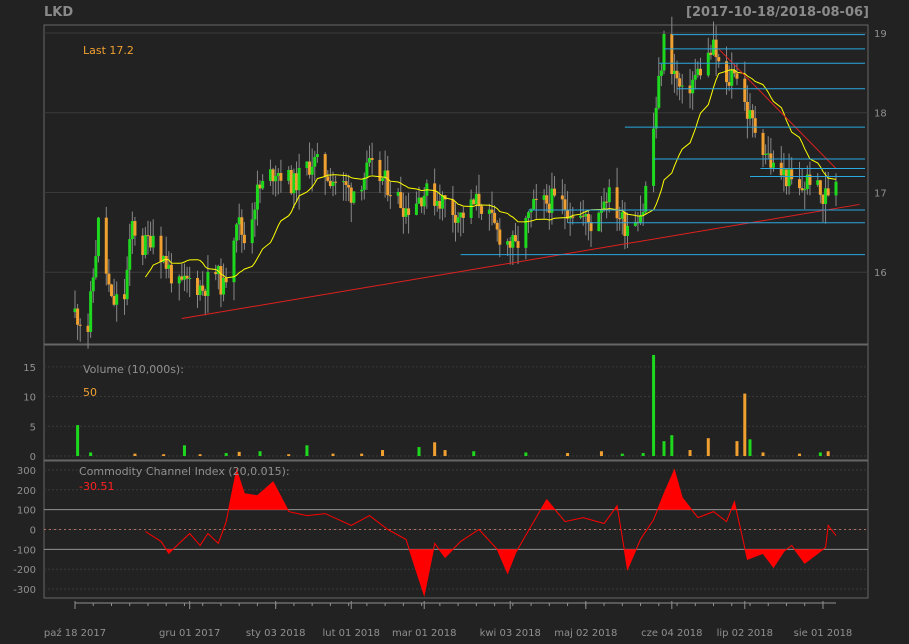 The image size is (909, 644). Describe the element at coordinates (745, 633) in the screenshot. I see `x-axis-tick-label: lip 02 2018` at that location.